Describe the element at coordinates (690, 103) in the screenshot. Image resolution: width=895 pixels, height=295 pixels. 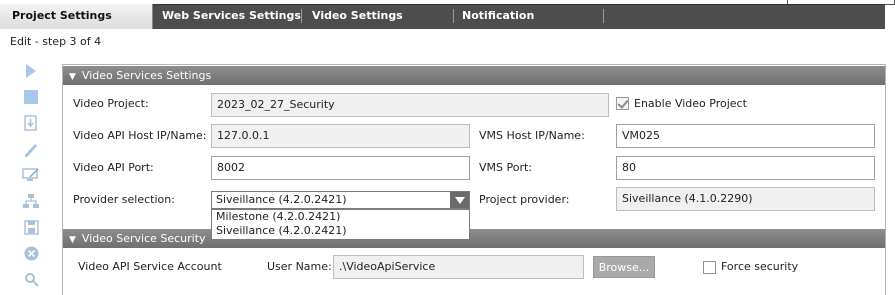
I see `enable-video-project-label: Enable Video Project` at that location.